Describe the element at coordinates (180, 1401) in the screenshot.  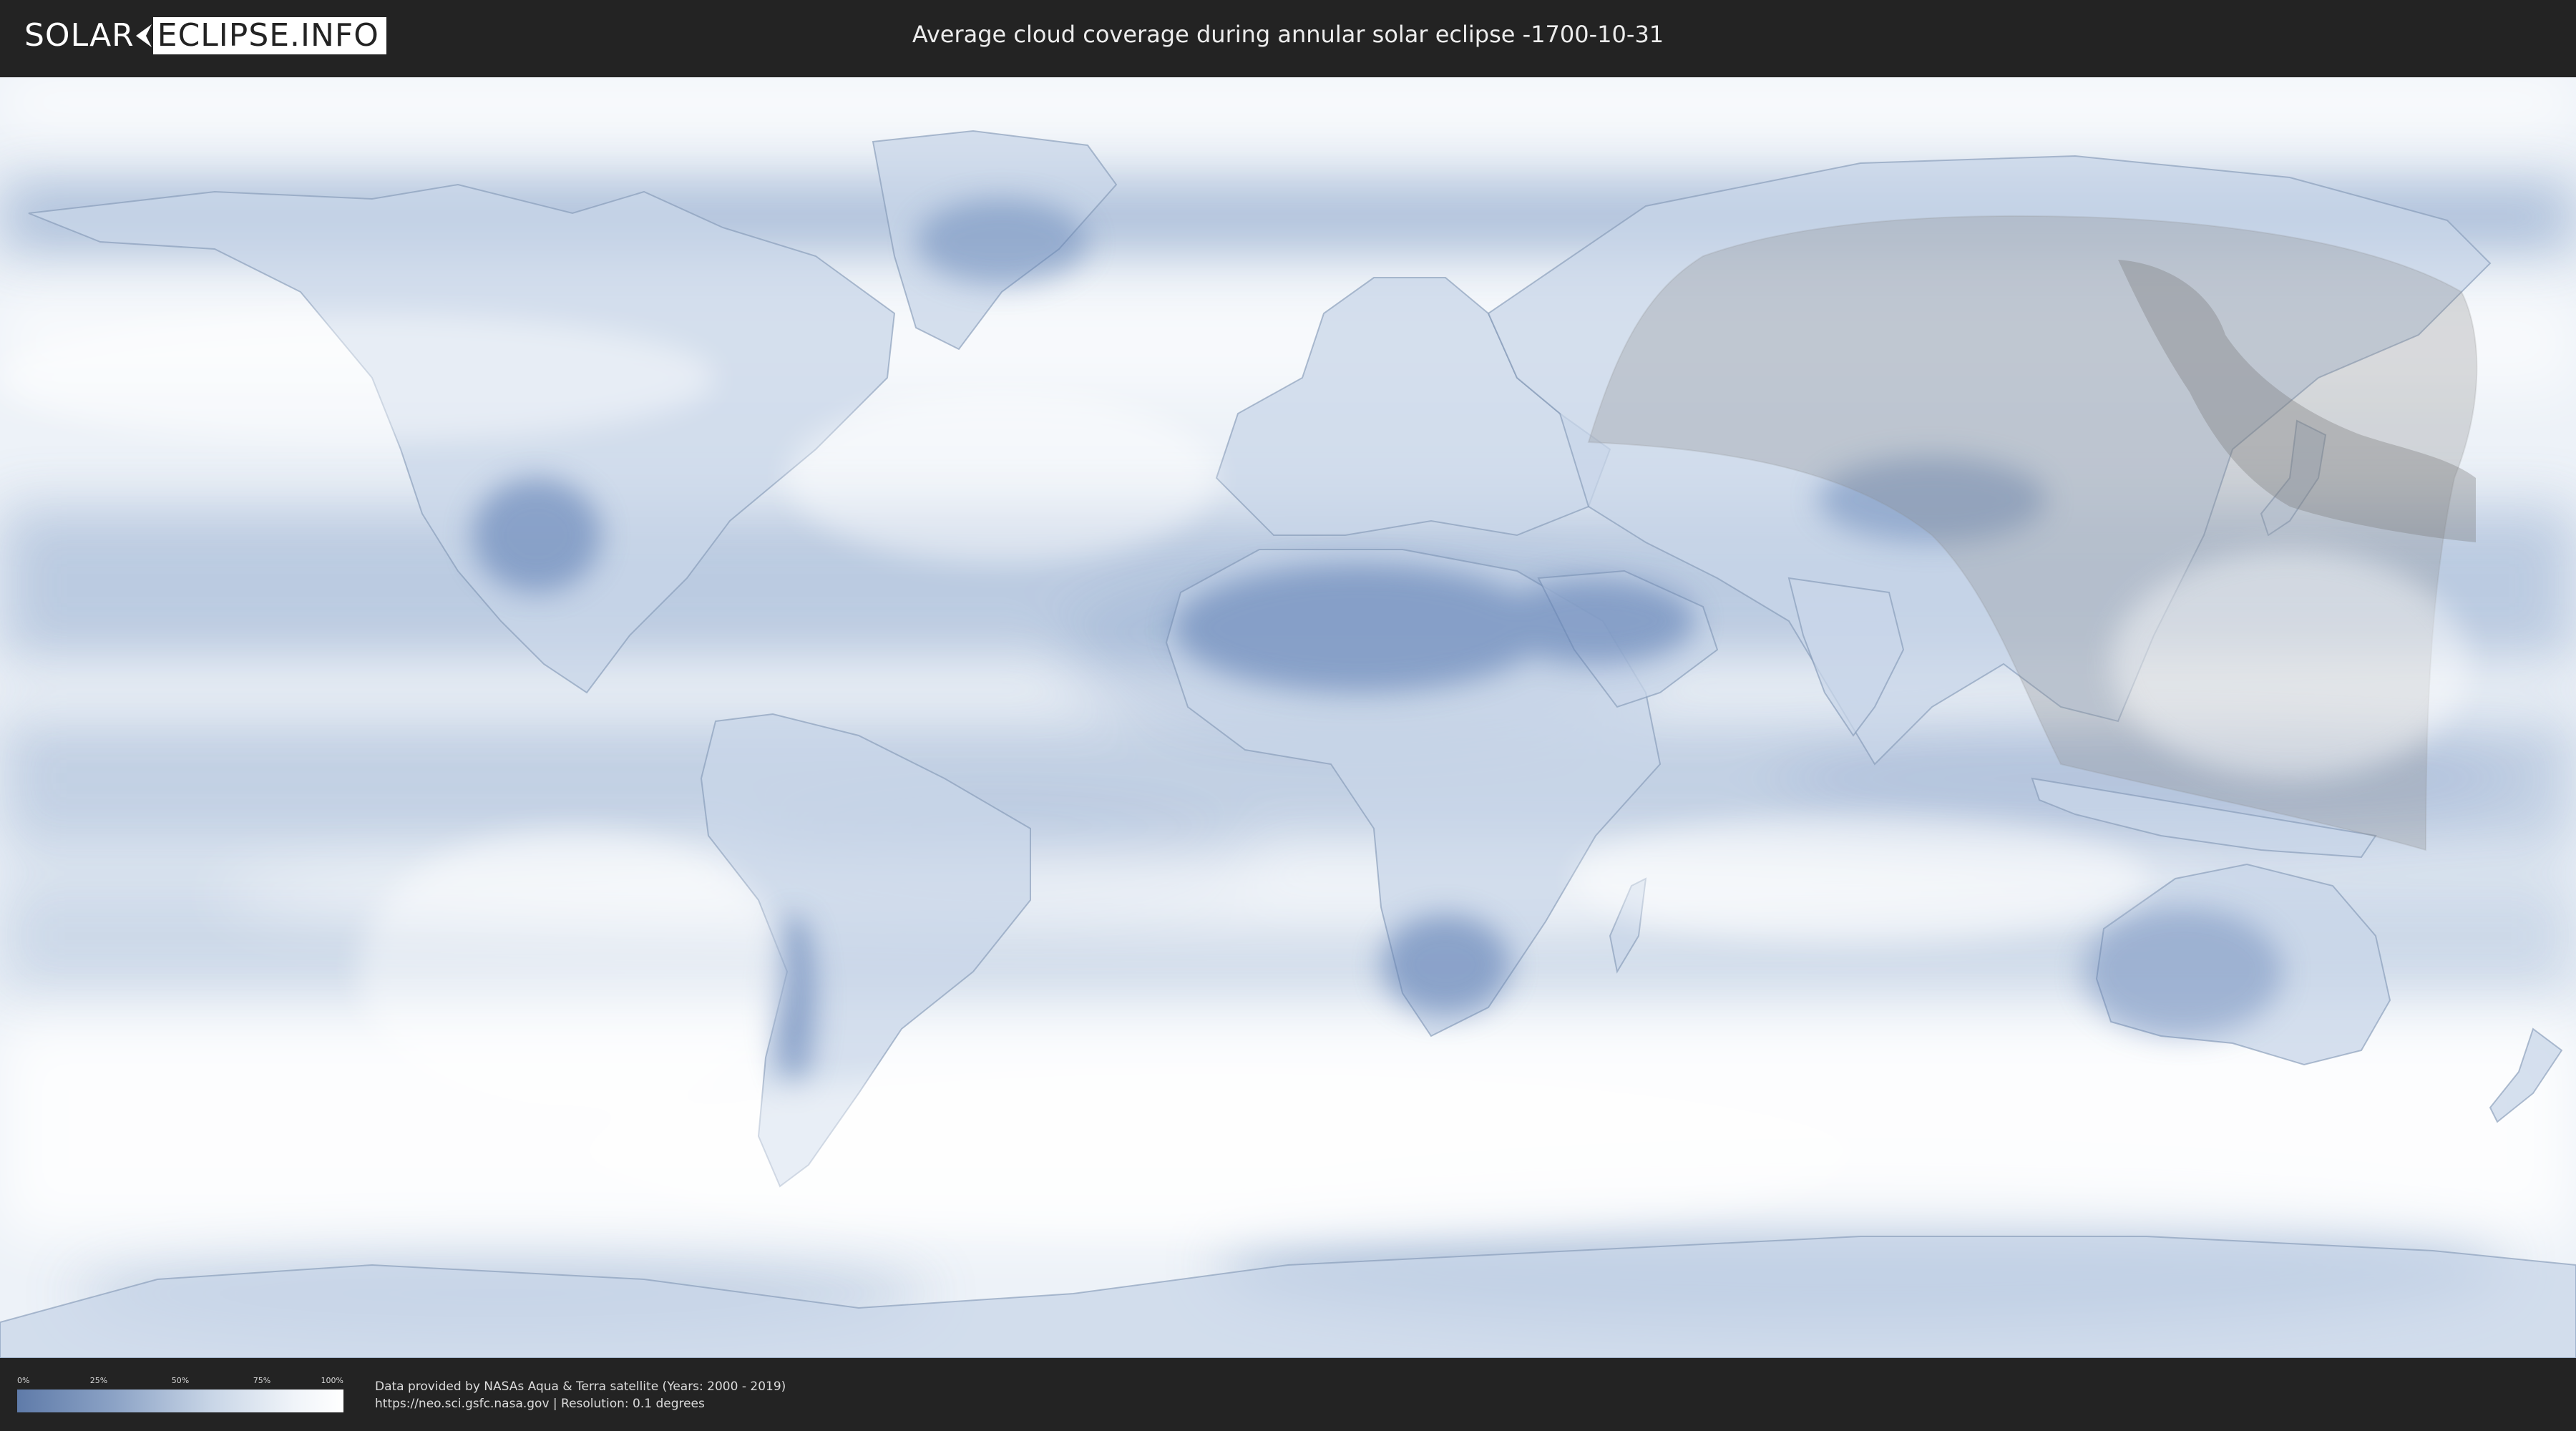
I see `cloud-coverage-scale-bar` at that location.